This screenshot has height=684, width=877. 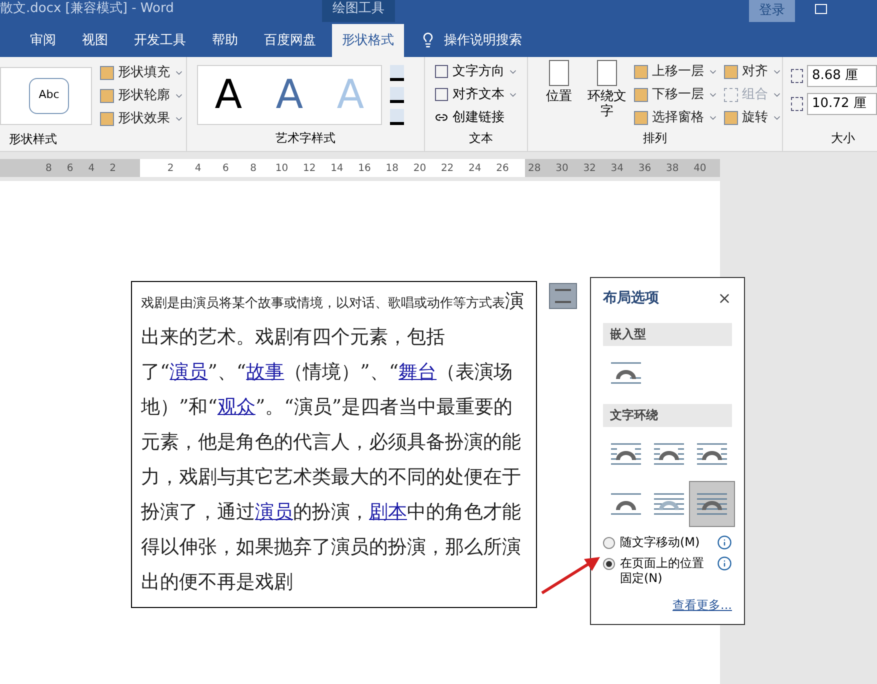 I want to click on hyperlink: 舞台, so click(x=417, y=372).